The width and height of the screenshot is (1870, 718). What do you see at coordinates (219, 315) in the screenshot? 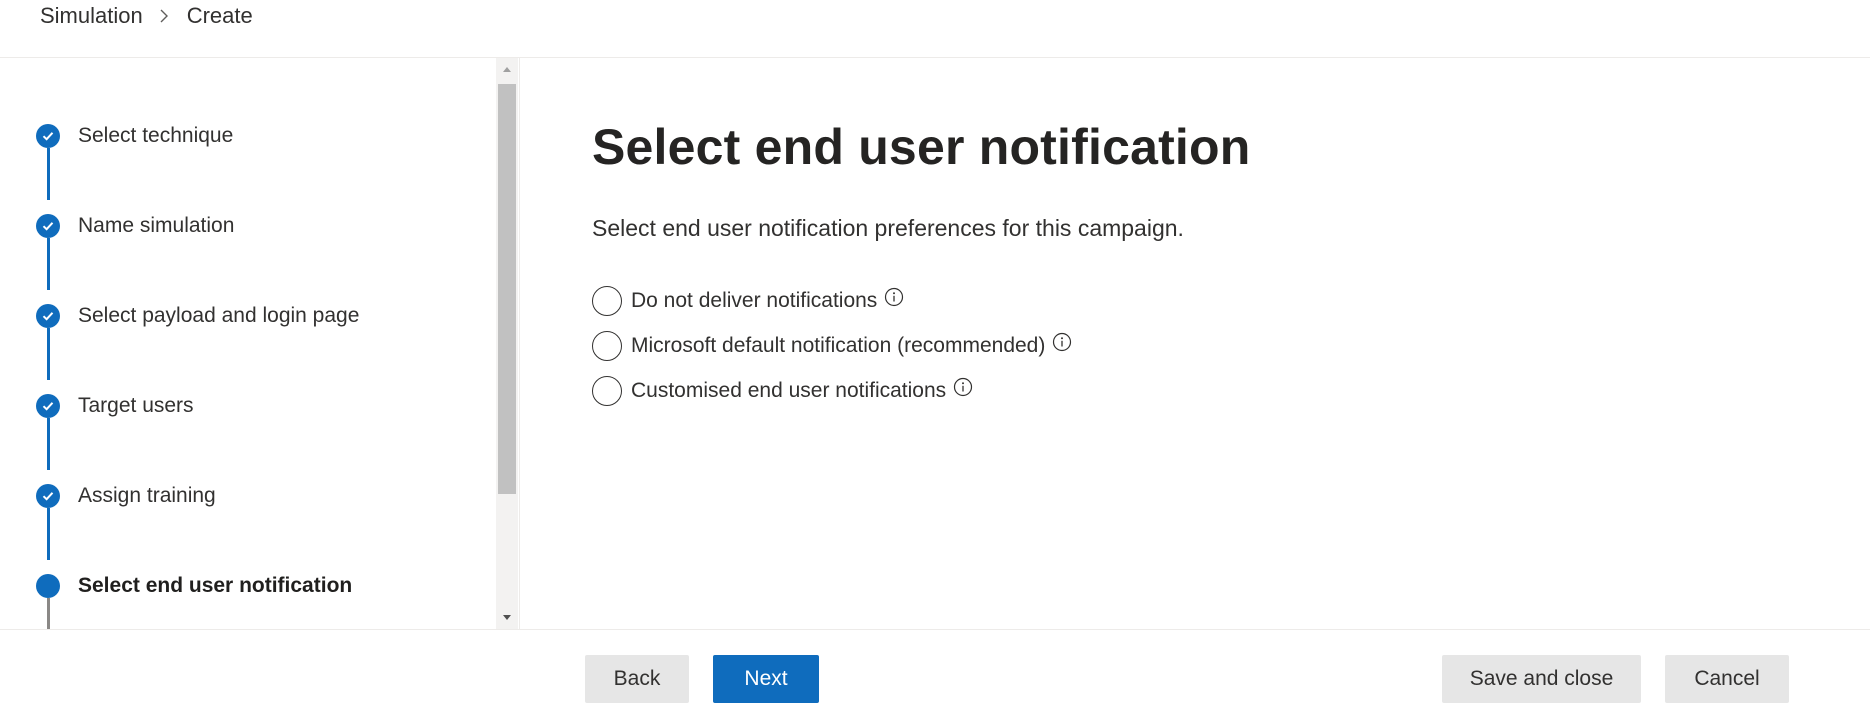
I see `step-label: Select payload and login page` at bounding box center [219, 315].